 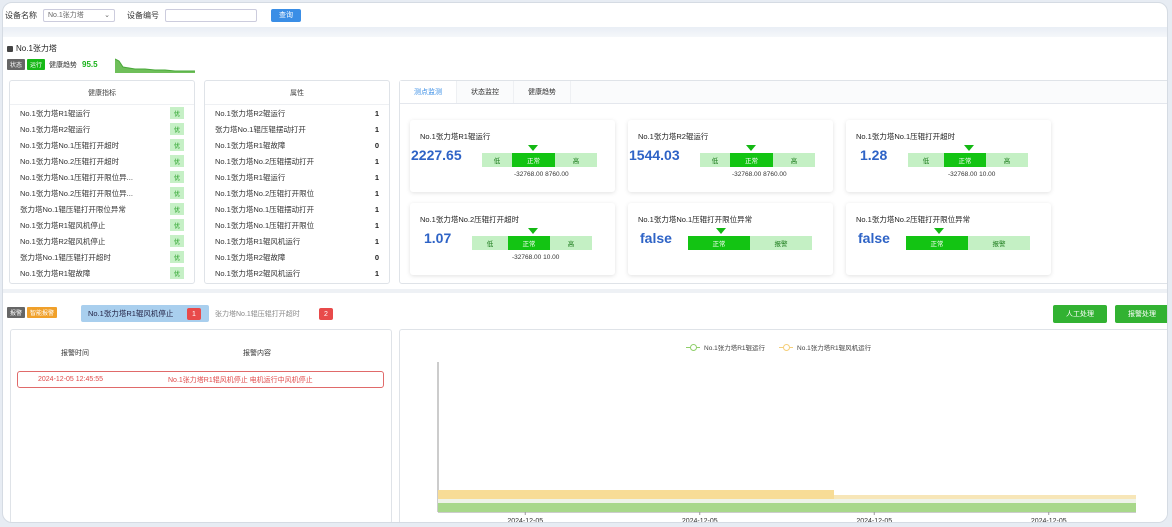 I want to click on metric-value: 1.07, so click(x=438, y=238).